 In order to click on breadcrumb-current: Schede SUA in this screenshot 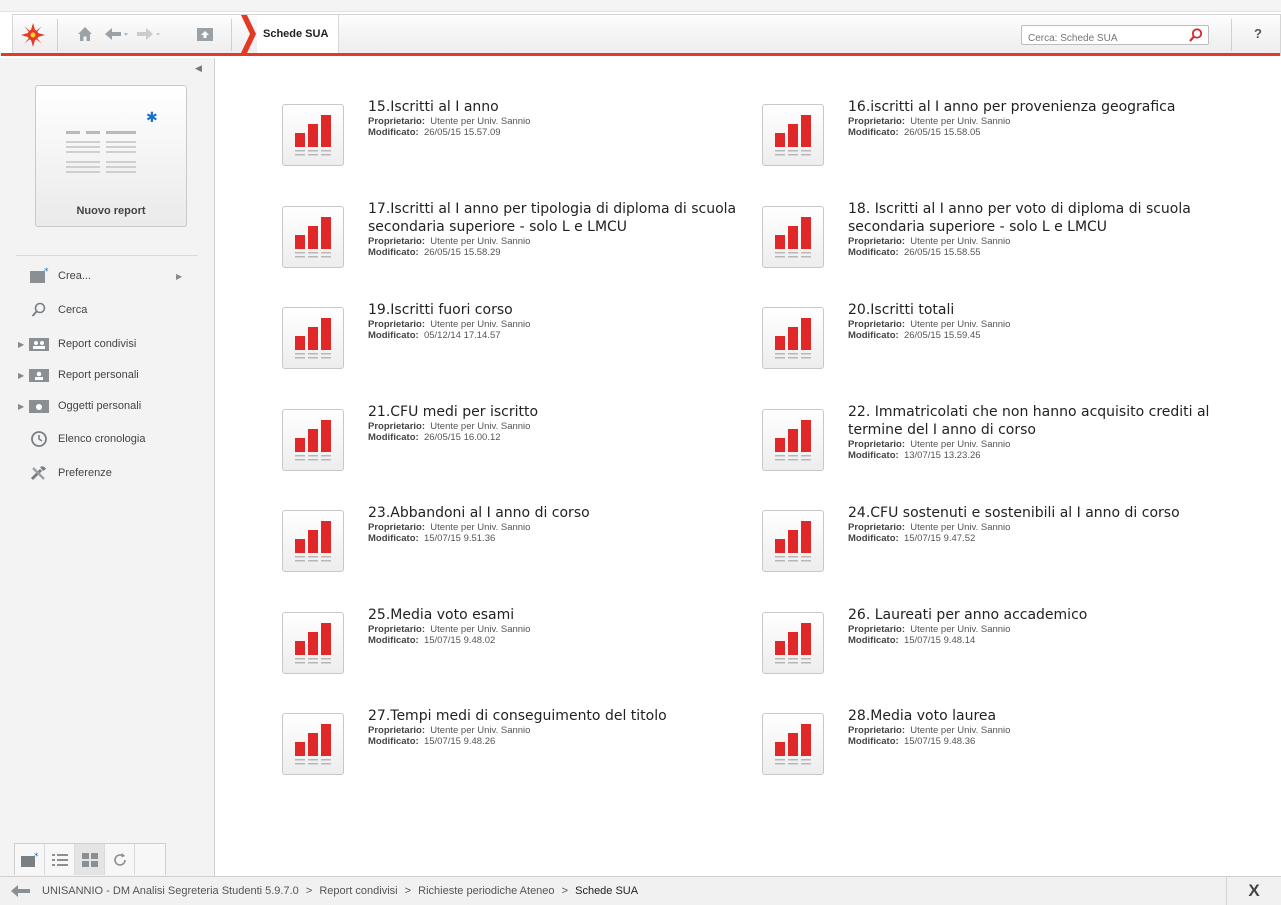, I will do `click(298, 34)`.